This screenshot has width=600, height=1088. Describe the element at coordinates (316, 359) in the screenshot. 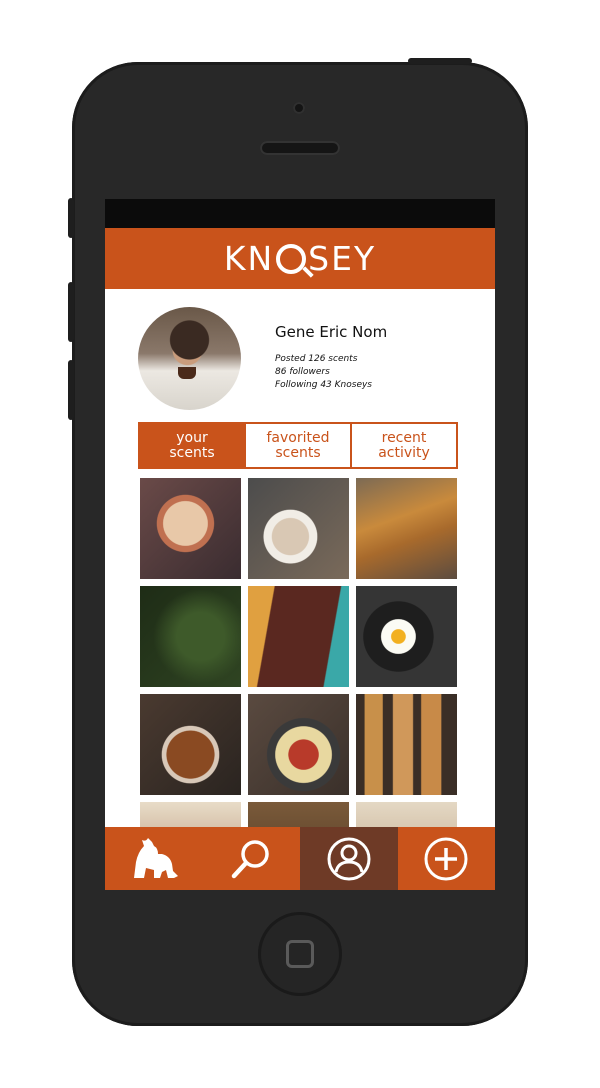

I see `posted-count: Posted 126 scents` at that location.